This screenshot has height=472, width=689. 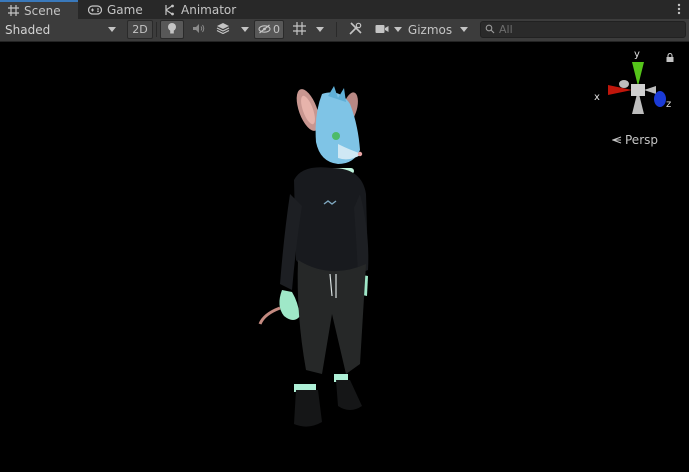 I want to click on axis-neg-z-cone, so click(x=624, y=84).